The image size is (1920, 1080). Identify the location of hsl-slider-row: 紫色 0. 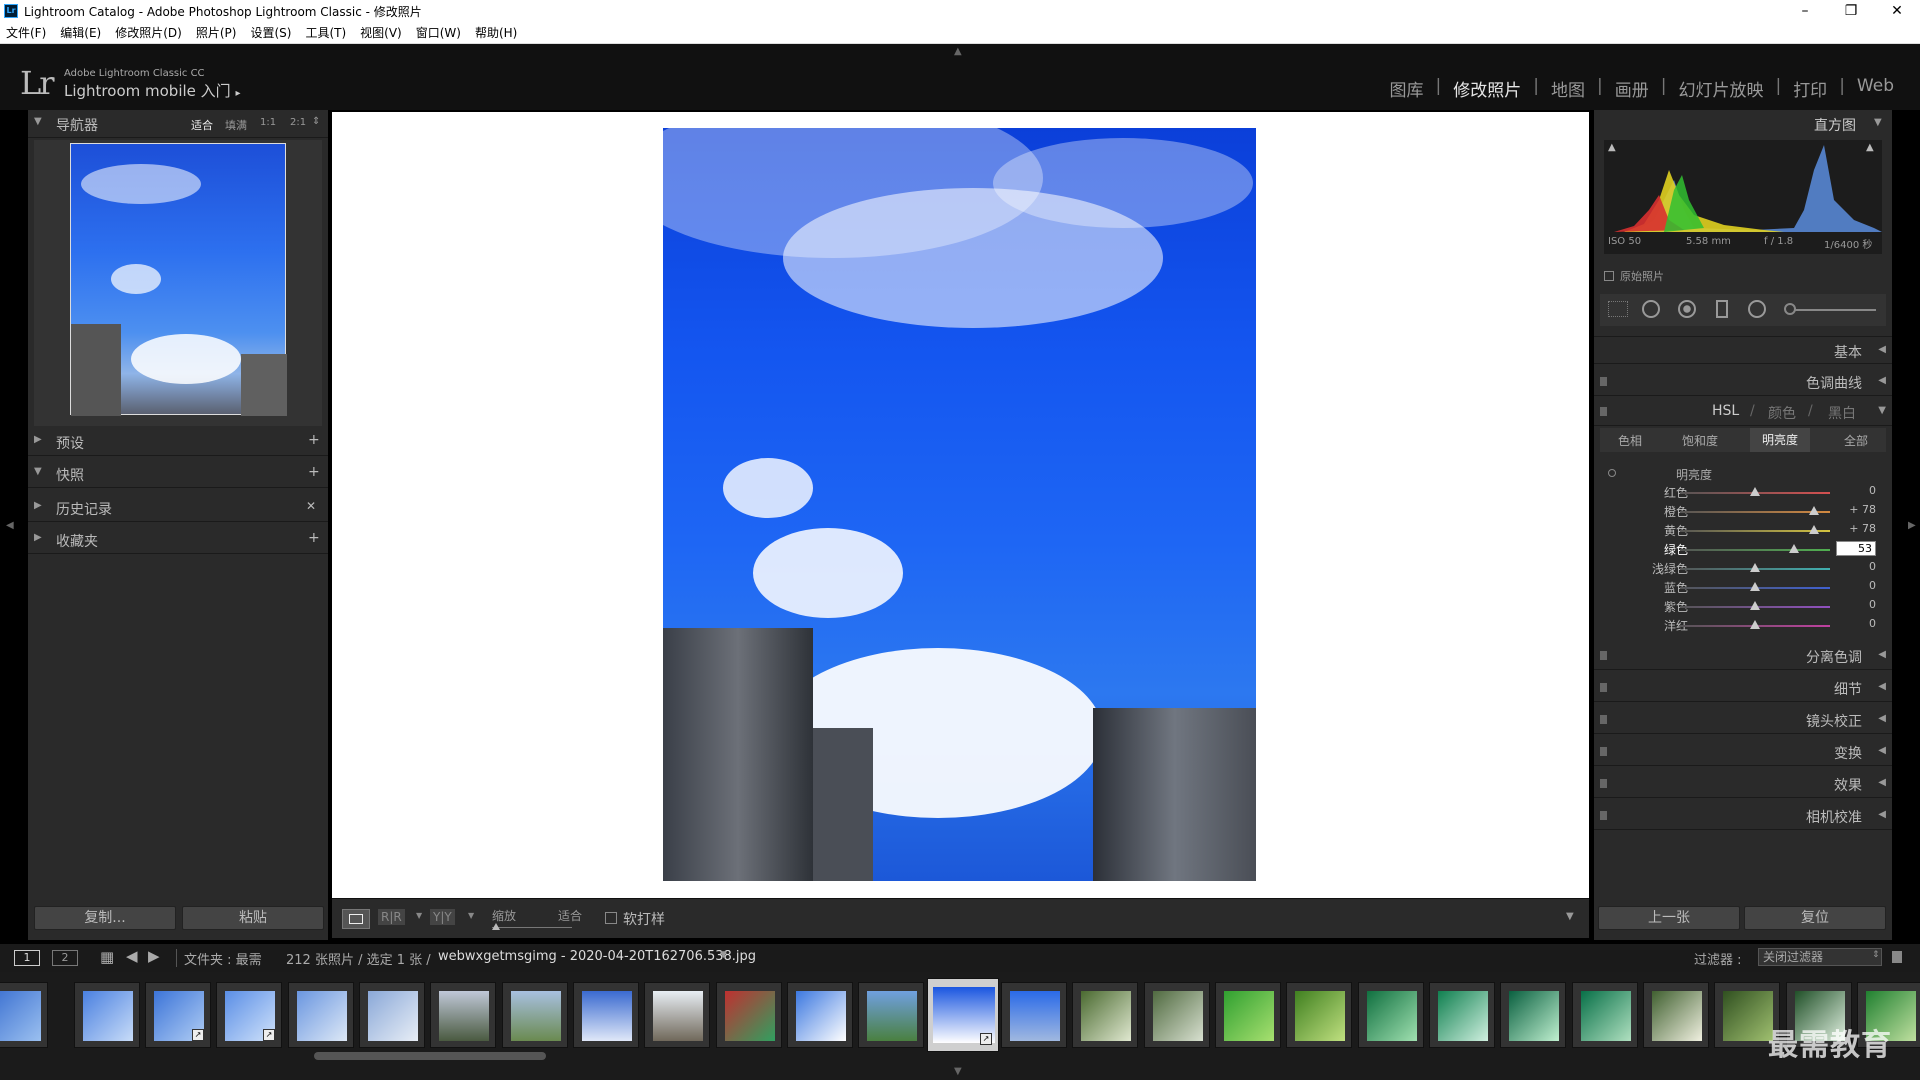
(1743, 607).